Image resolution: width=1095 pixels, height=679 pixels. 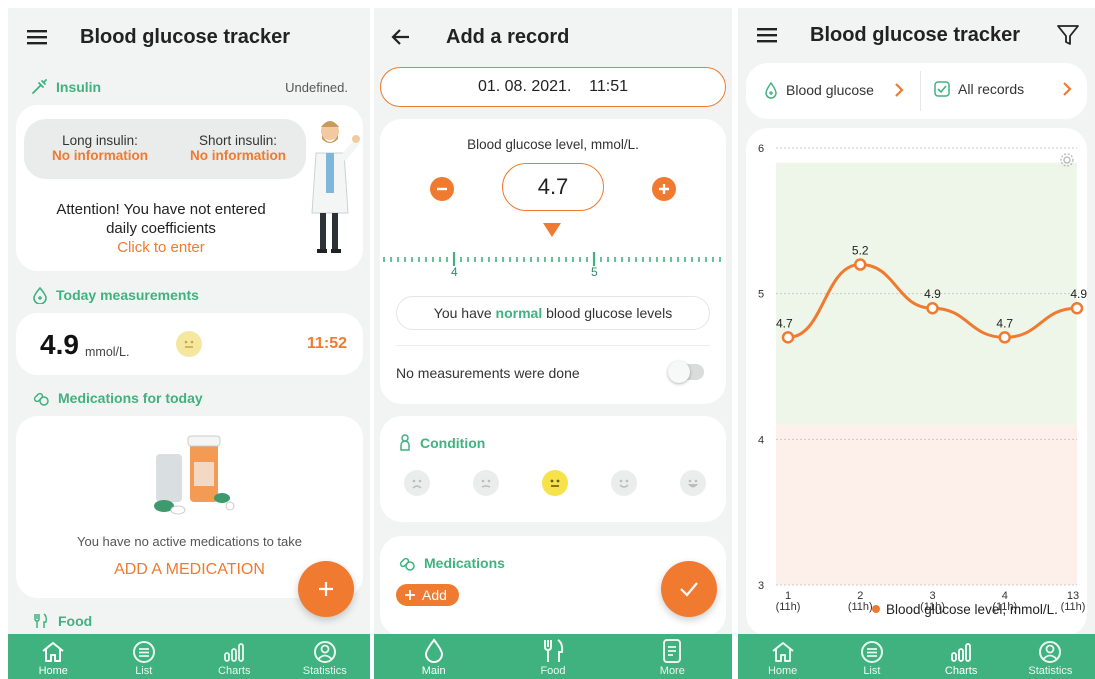 I want to click on checkbox-icon, so click(x=942, y=89).